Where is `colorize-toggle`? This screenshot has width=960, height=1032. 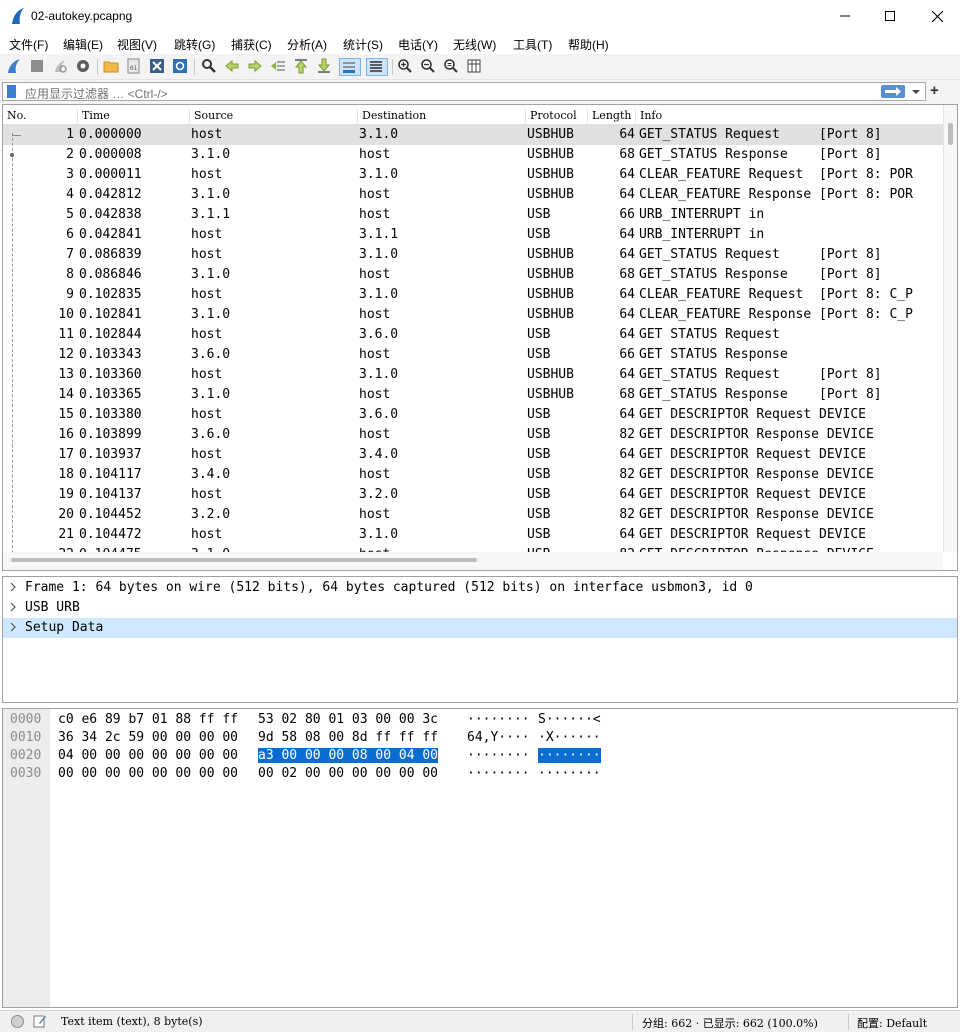
colorize-toggle is located at coordinates (377, 67).